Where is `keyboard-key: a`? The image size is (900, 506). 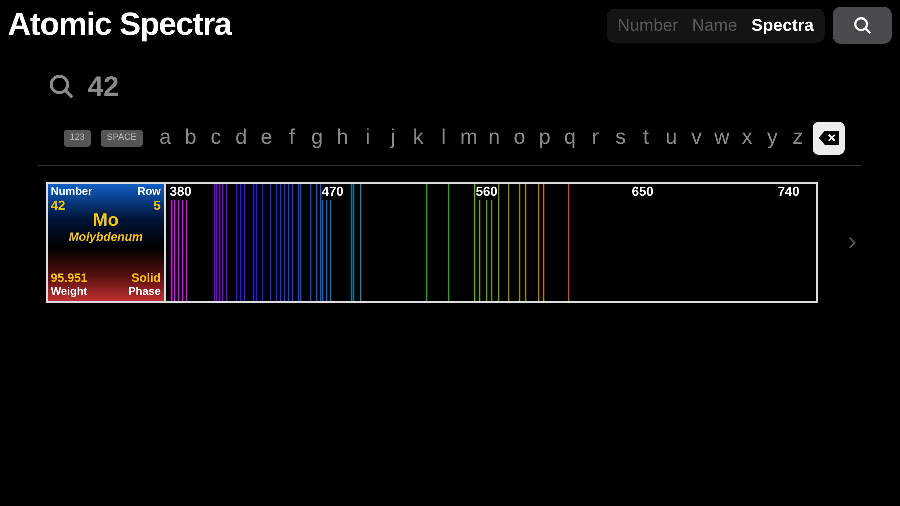
keyboard-key: a is located at coordinates (165, 138).